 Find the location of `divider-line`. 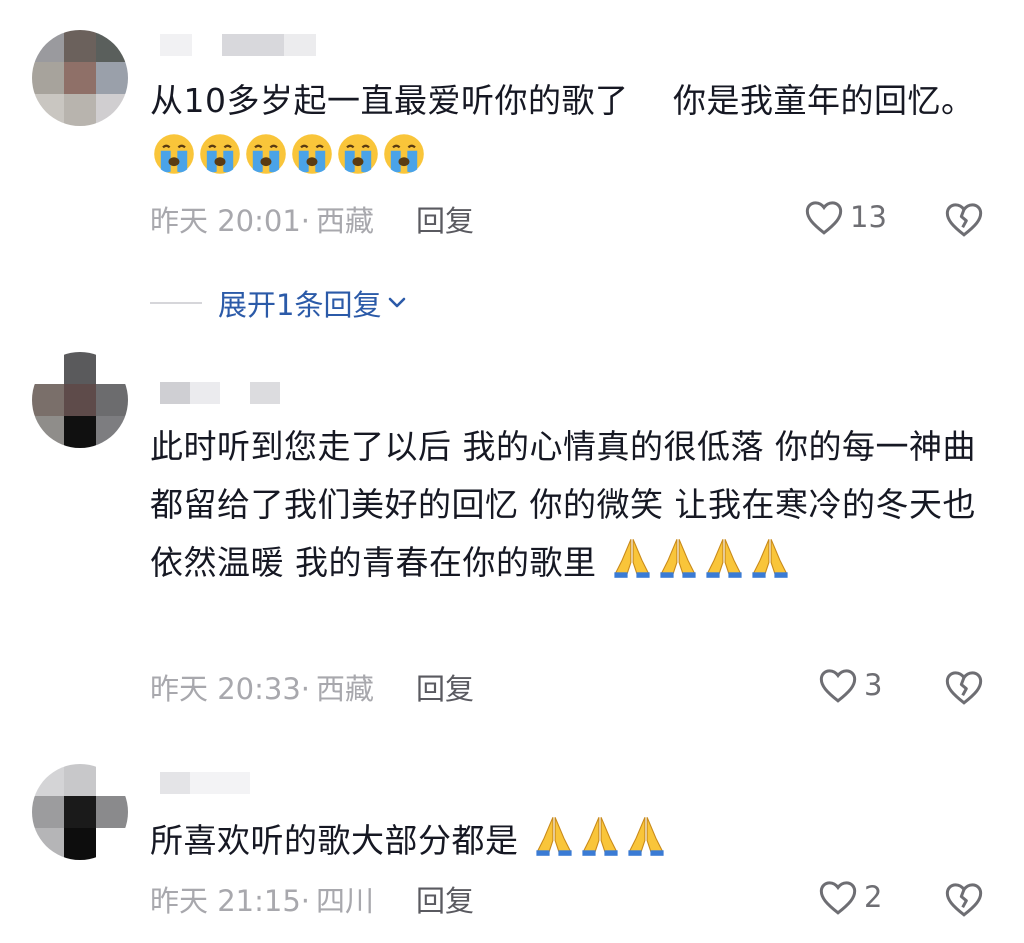

divider-line is located at coordinates (176, 303).